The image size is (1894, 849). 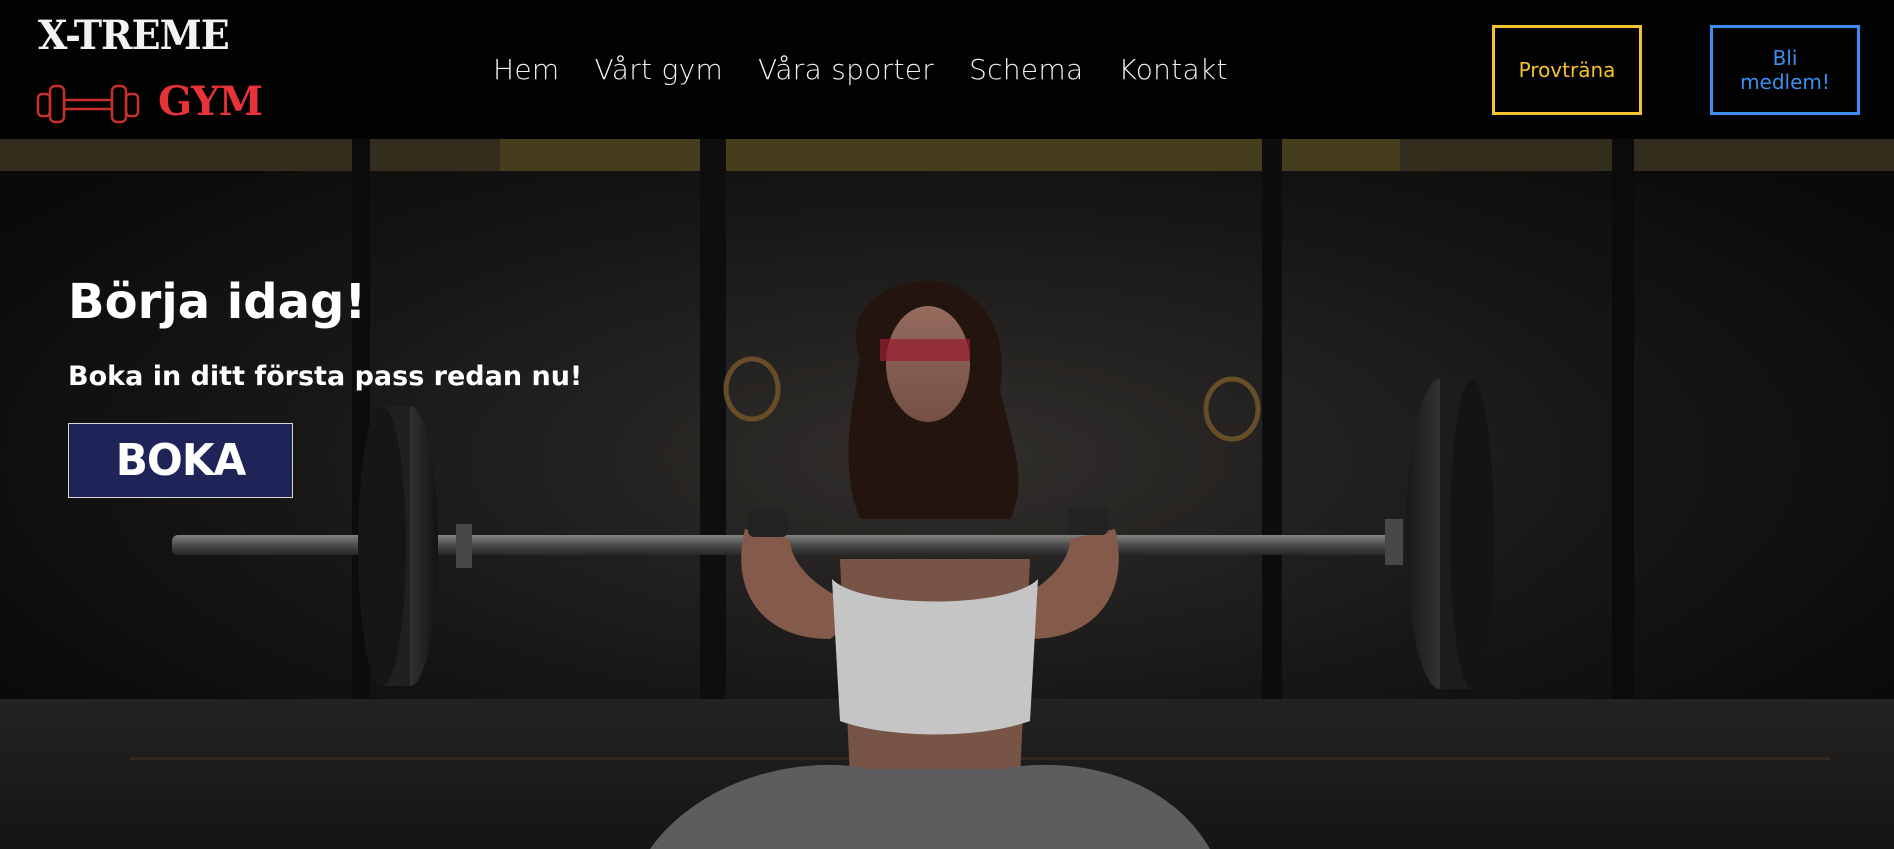 I want to click on book-button-label: BOKA, so click(x=181, y=460).